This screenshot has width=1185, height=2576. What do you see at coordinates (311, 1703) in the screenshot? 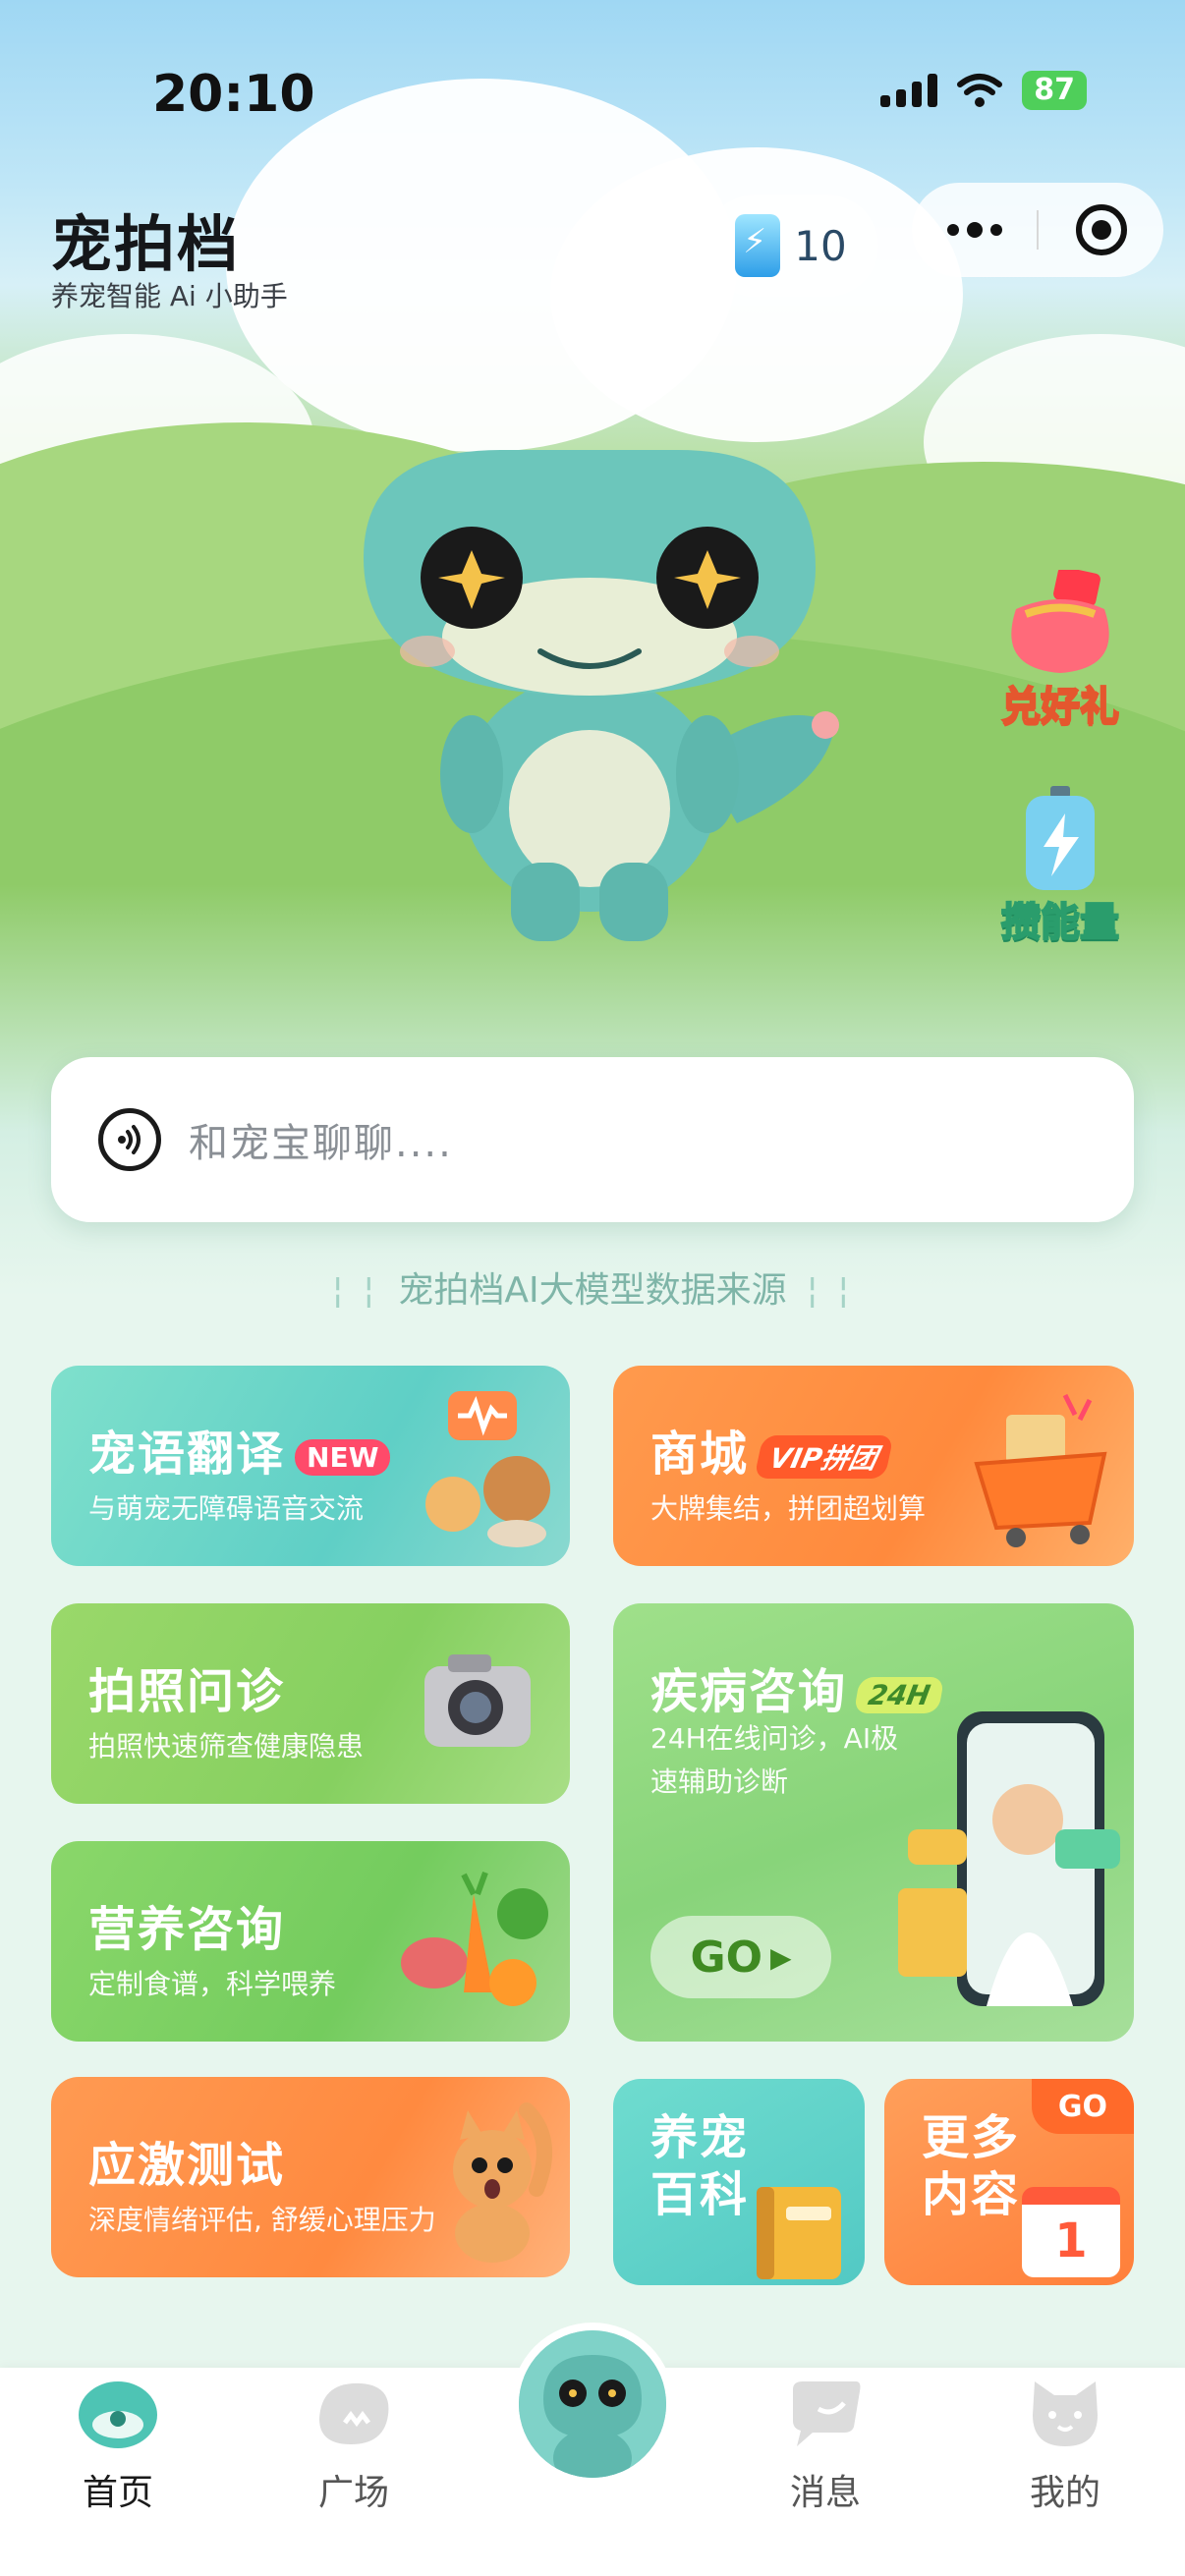
I see `photo-consult-card: 拍照问诊 拍照快速筛查健康隐患` at bounding box center [311, 1703].